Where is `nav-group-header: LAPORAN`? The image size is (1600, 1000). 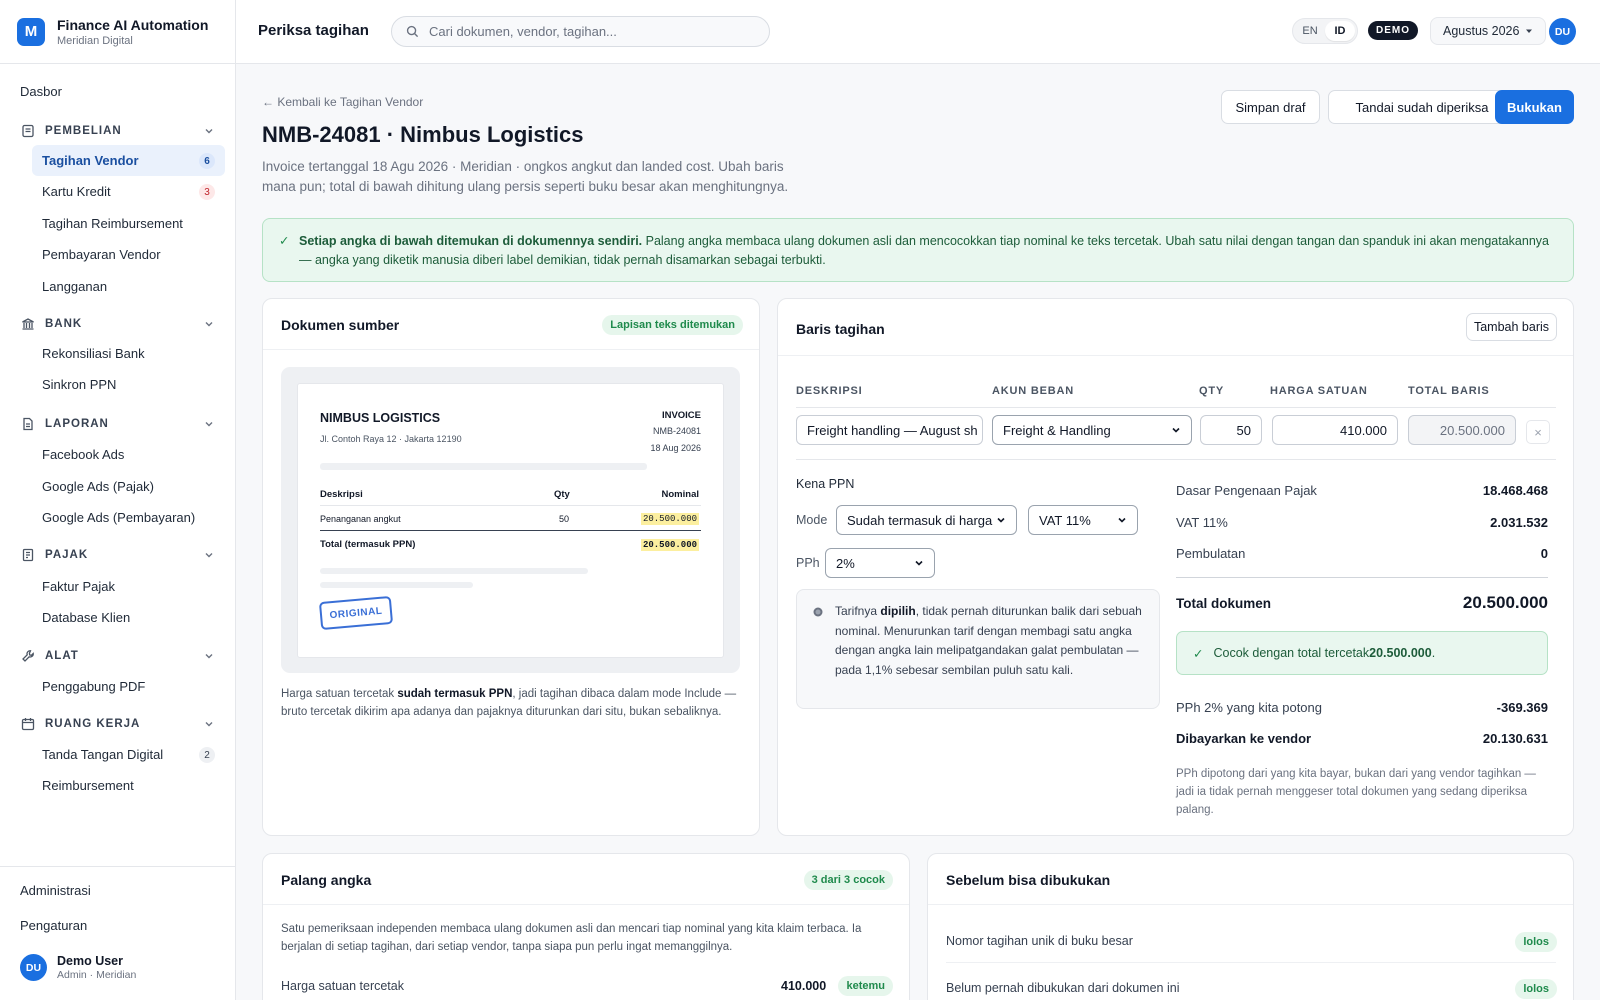
nav-group-header: LAPORAN is located at coordinates (118, 424).